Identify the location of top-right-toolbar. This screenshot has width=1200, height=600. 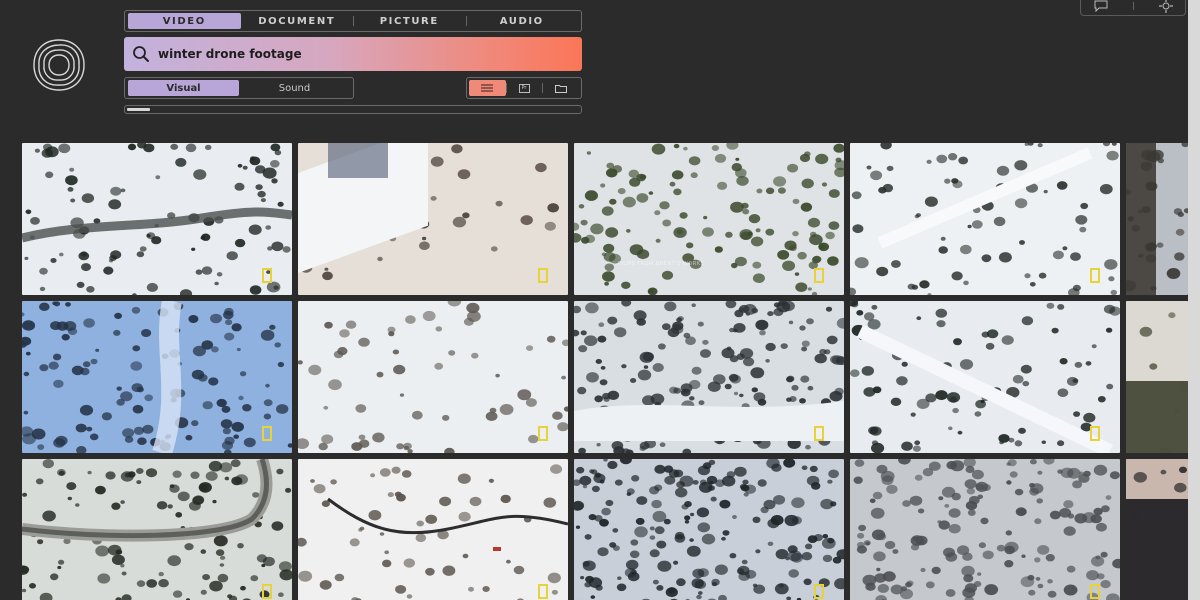
(1133, 8).